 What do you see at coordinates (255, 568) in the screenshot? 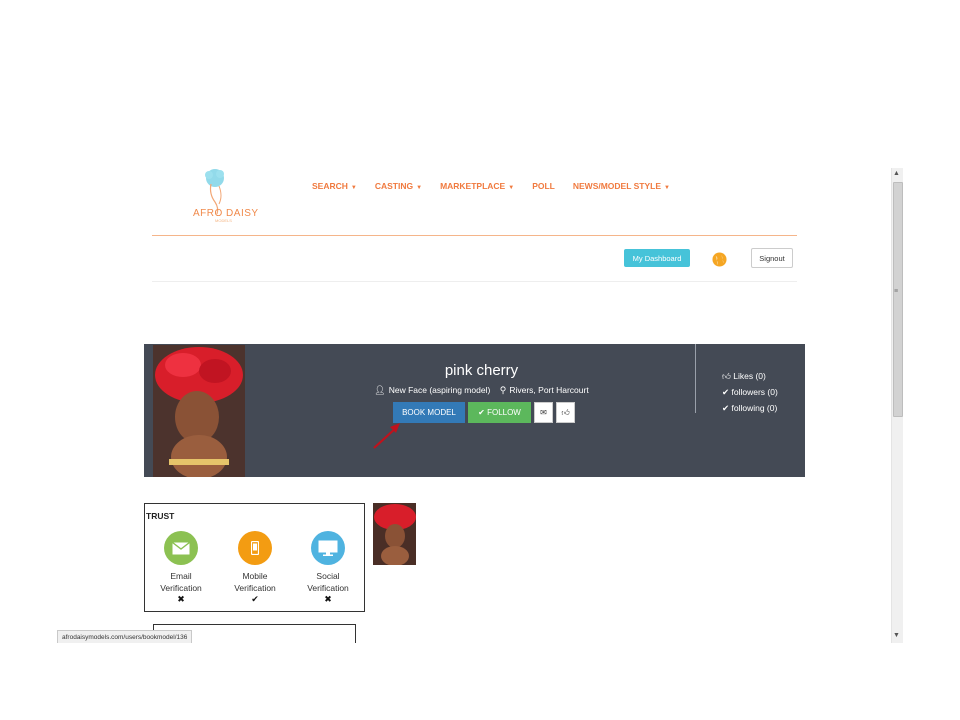
I see `mobile-verification: Mobile Verification ✔` at bounding box center [255, 568].